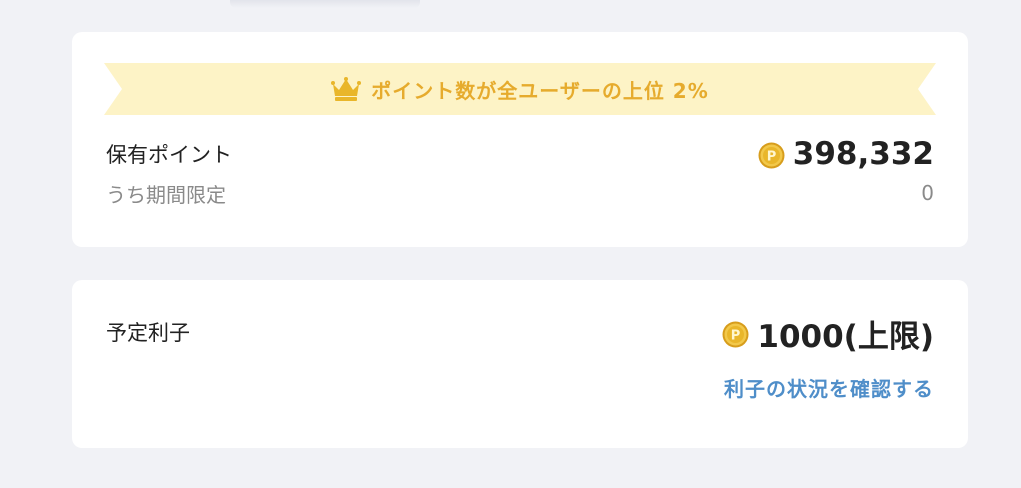 The image size is (1021, 488). I want to click on held-points-value: 398,332, so click(863, 154).